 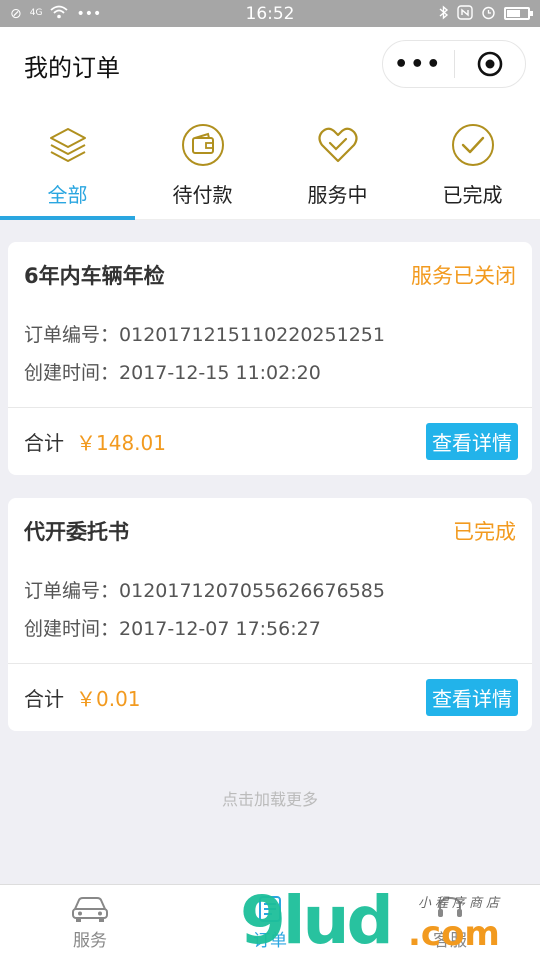 I want to click on tab-completed: 已完成, so click(x=472, y=161).